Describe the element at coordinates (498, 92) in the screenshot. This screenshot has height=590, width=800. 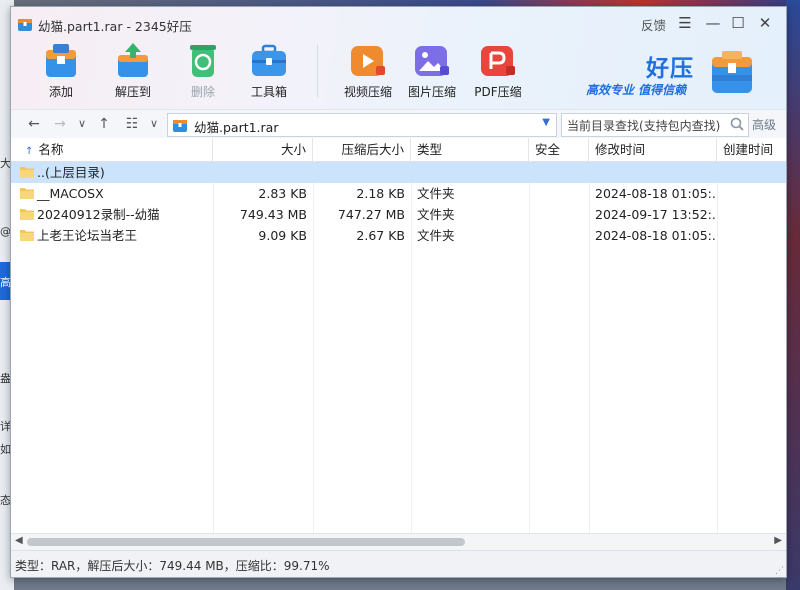
I see `pdf-compress-label: PDF压缩` at that location.